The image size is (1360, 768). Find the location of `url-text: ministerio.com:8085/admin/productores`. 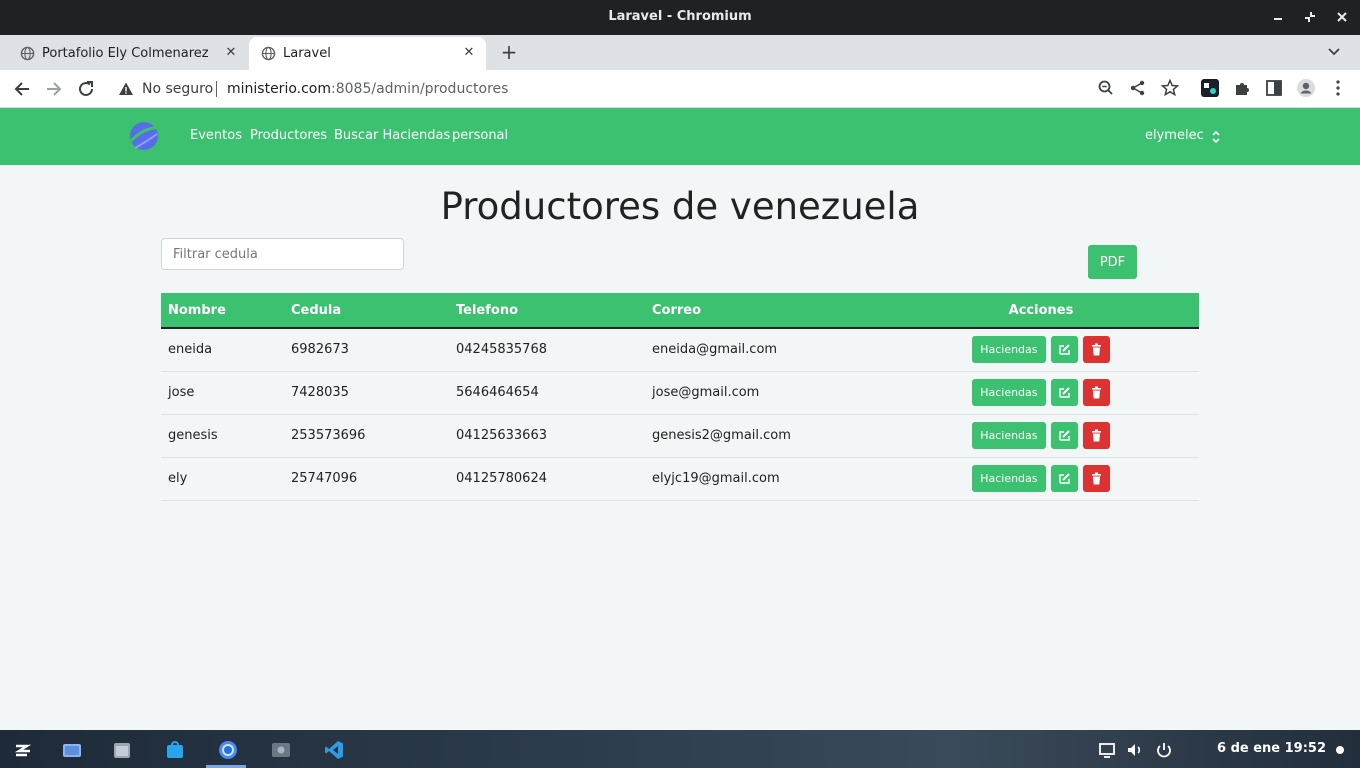

url-text: ministerio.com:8085/admin/productores is located at coordinates (367, 89).